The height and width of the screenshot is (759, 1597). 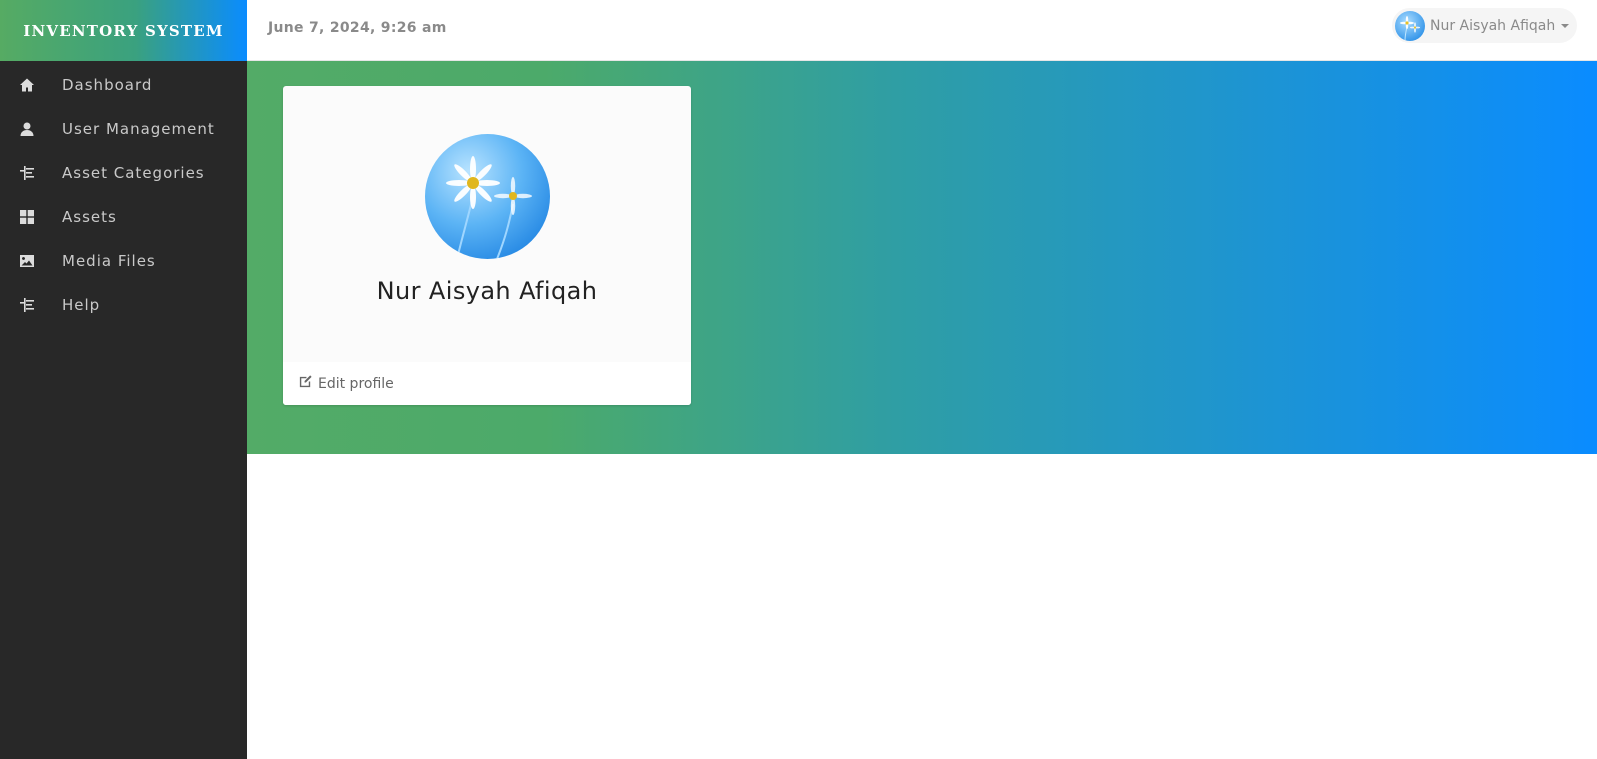 What do you see at coordinates (123, 217) in the screenshot?
I see `sidebar-item-assets: Assets` at bounding box center [123, 217].